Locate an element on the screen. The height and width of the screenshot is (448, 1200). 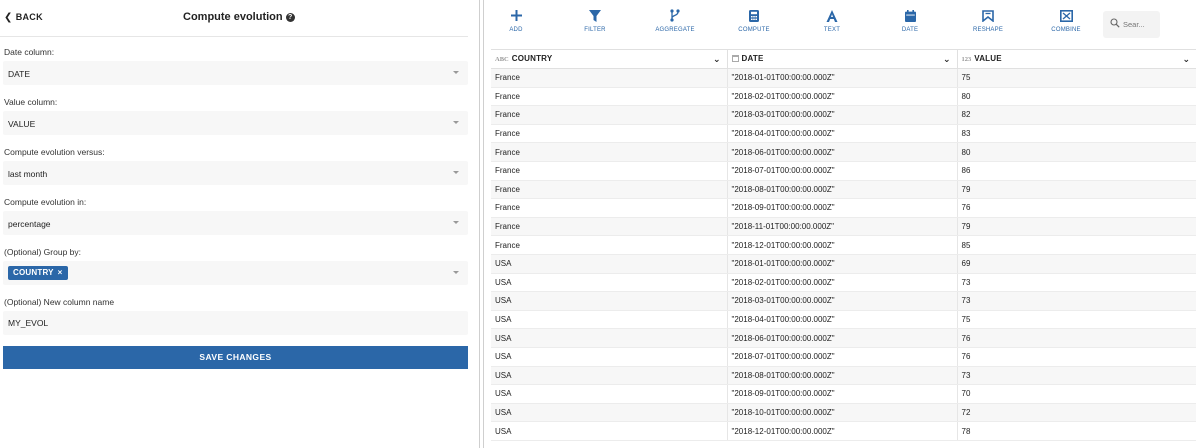
cell-value: 70 is located at coordinates (1076, 394).